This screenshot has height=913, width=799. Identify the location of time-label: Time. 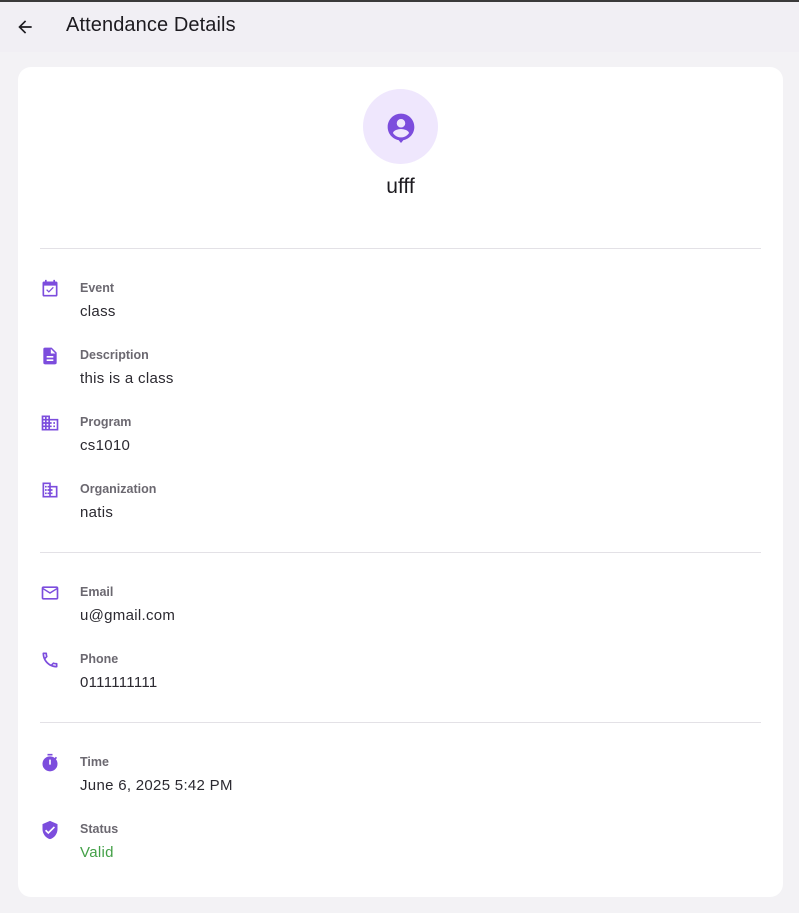
(94, 762).